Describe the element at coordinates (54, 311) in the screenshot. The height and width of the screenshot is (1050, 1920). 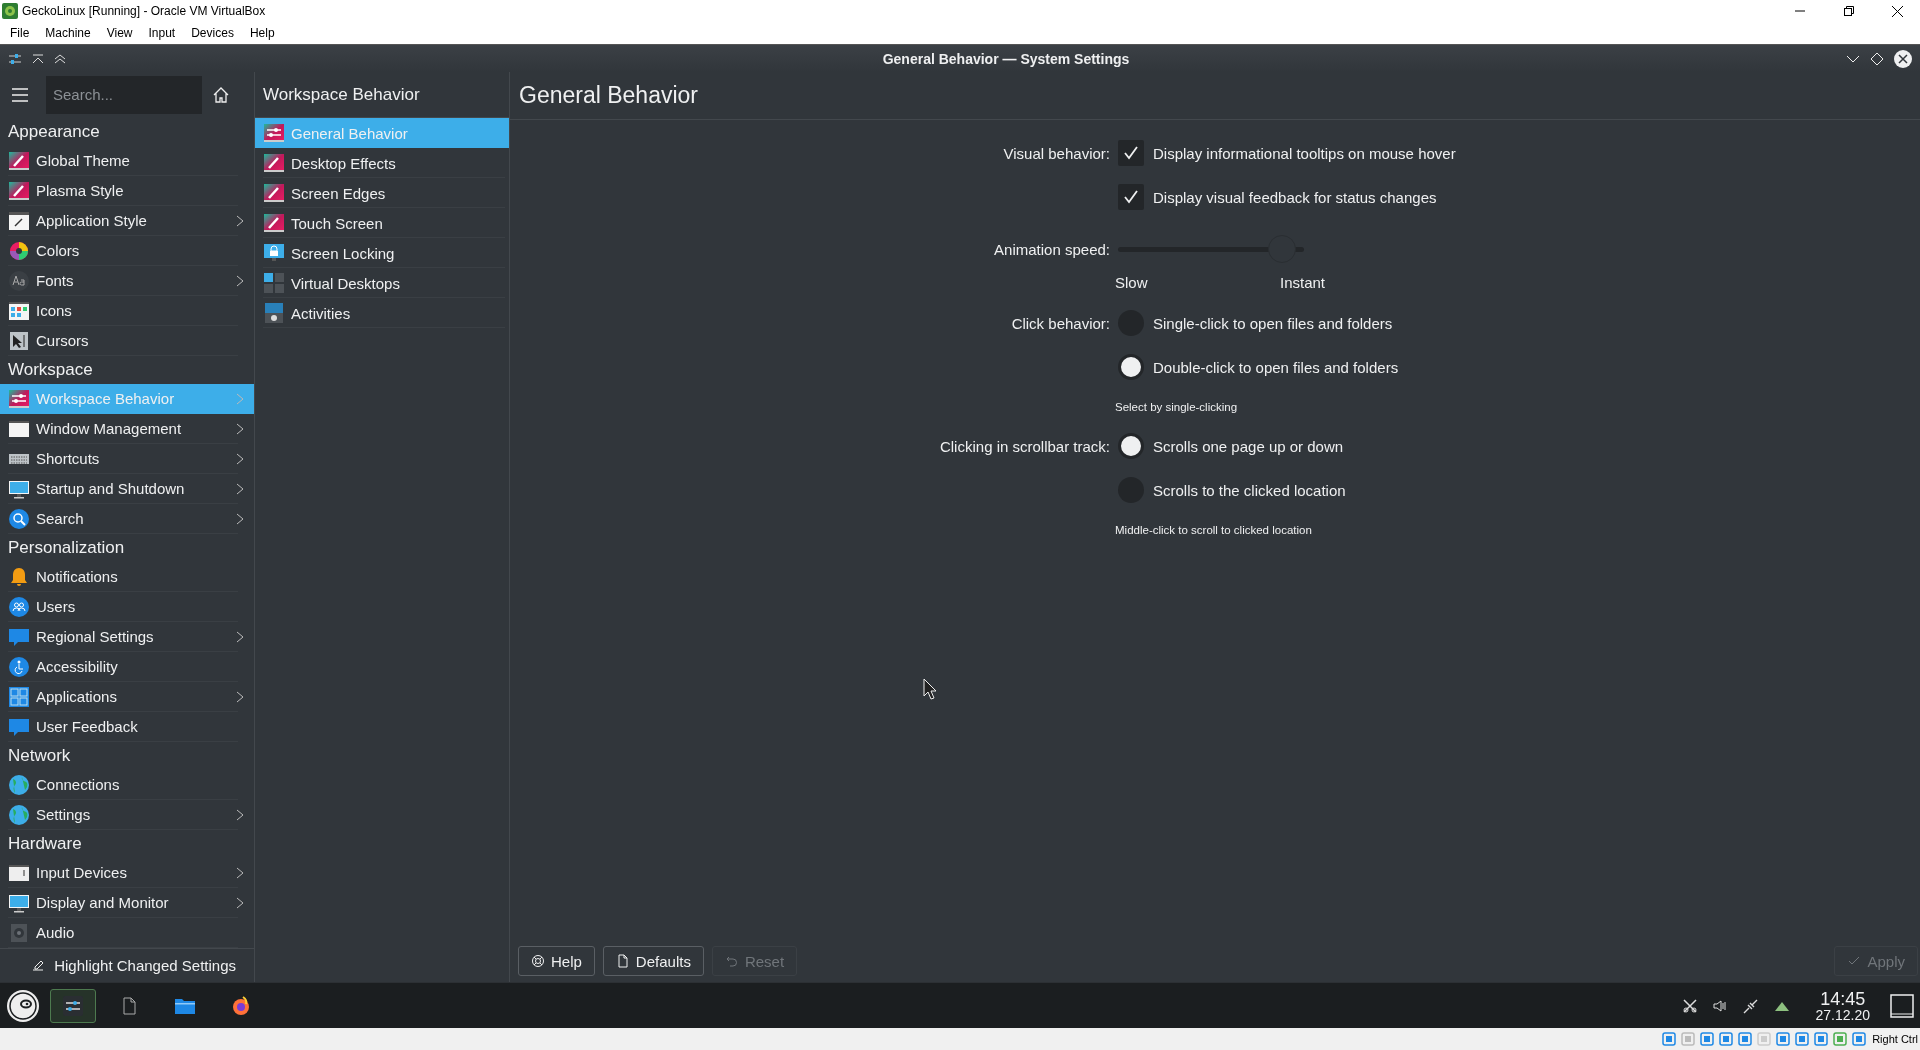
I see `item-label: Icons` at that location.